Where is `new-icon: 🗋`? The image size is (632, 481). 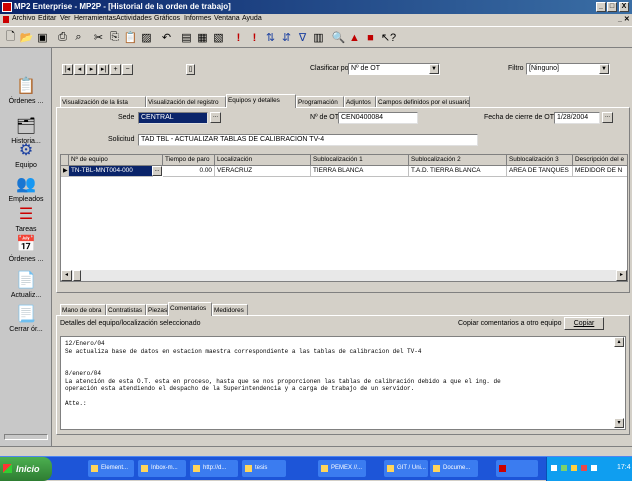
new-icon: 🗋 is located at coordinates (10, 37).